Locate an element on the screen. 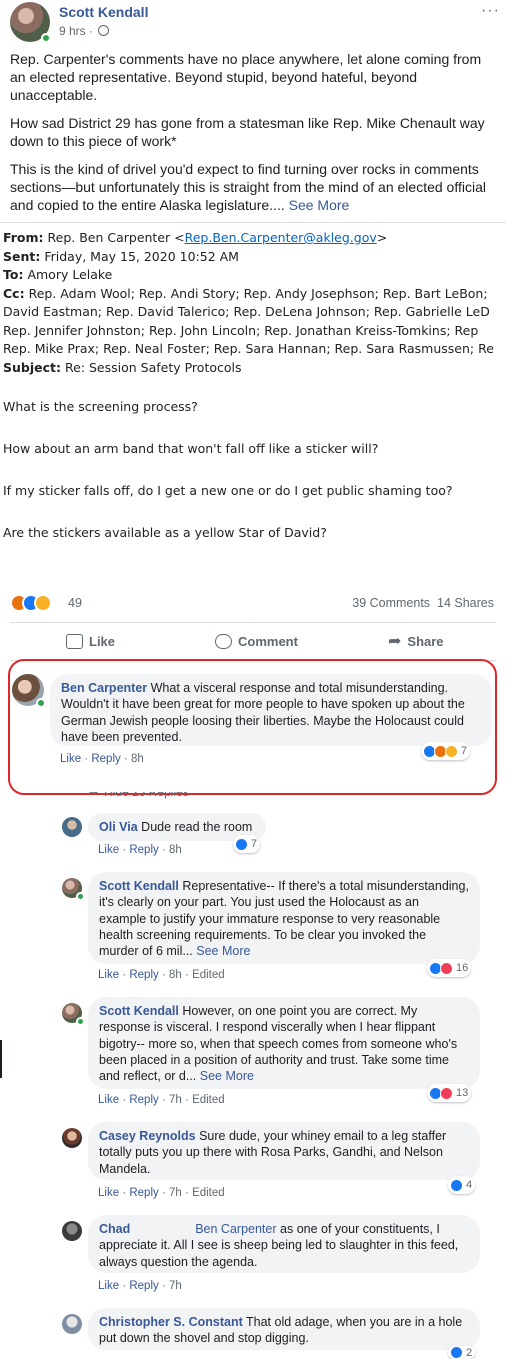 Image resolution: width=506 pixels, height=1359 pixels. like-reaction-icon is located at coordinates (456, 1185).